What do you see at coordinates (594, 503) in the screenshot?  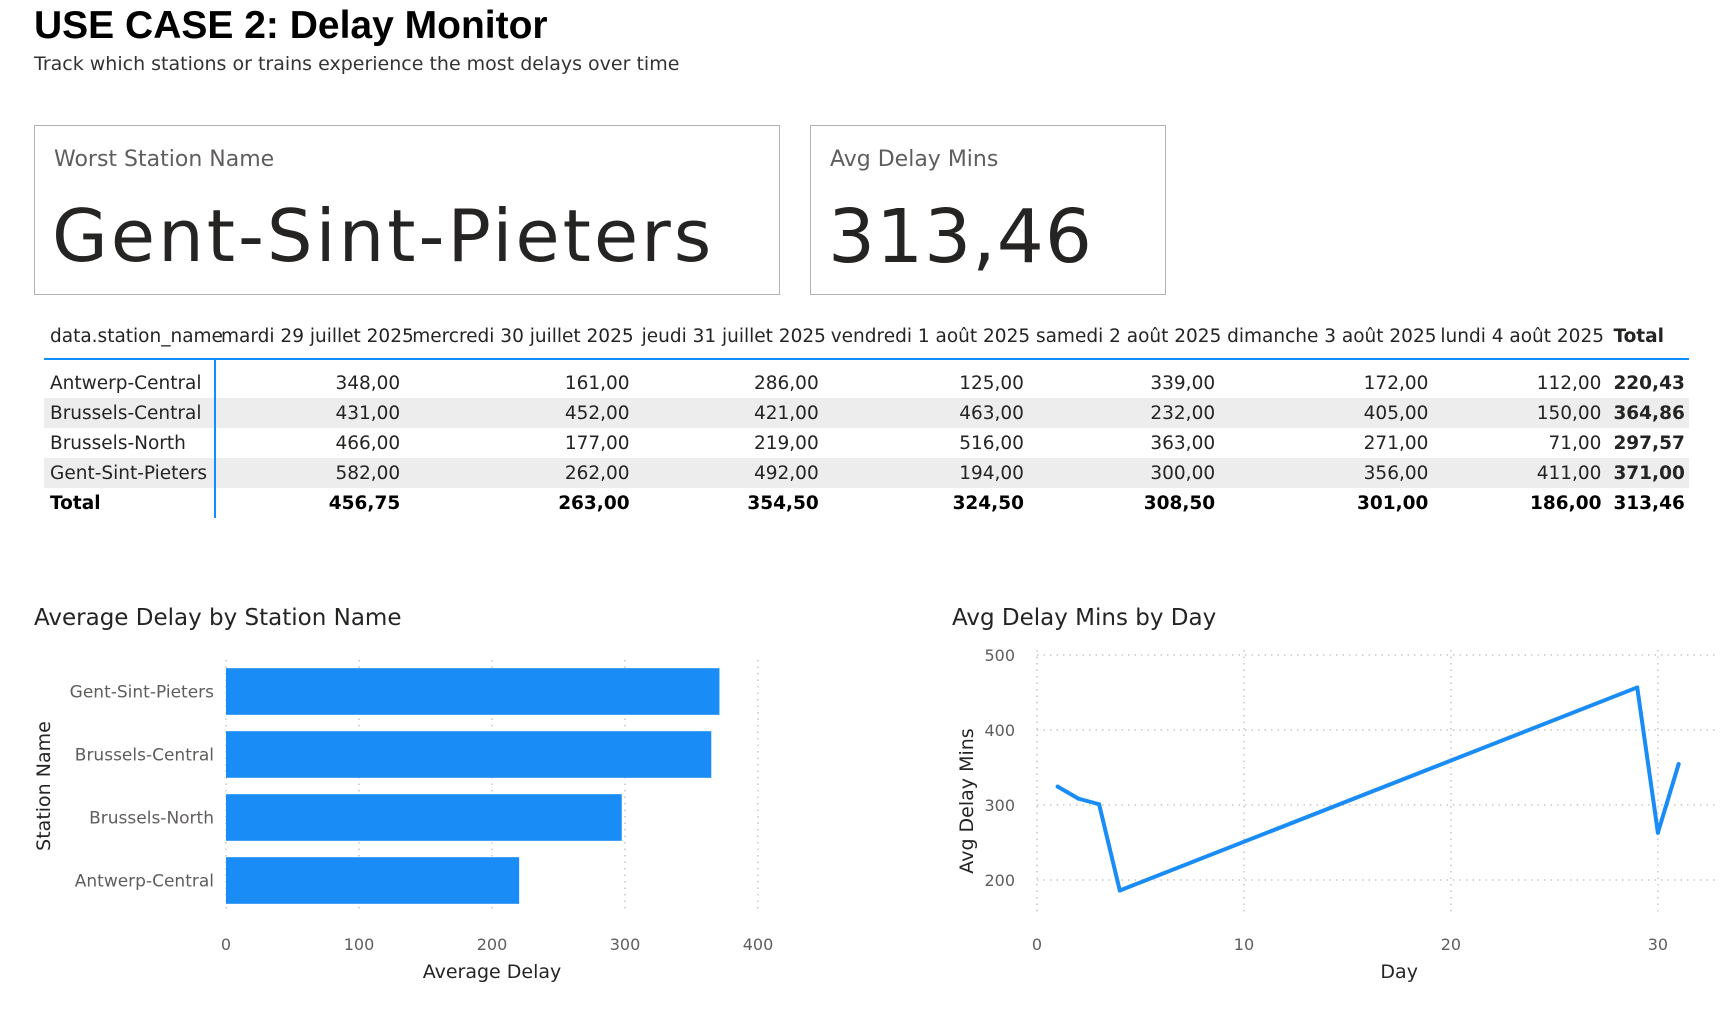 I see `total-cell: 263,00` at bounding box center [594, 503].